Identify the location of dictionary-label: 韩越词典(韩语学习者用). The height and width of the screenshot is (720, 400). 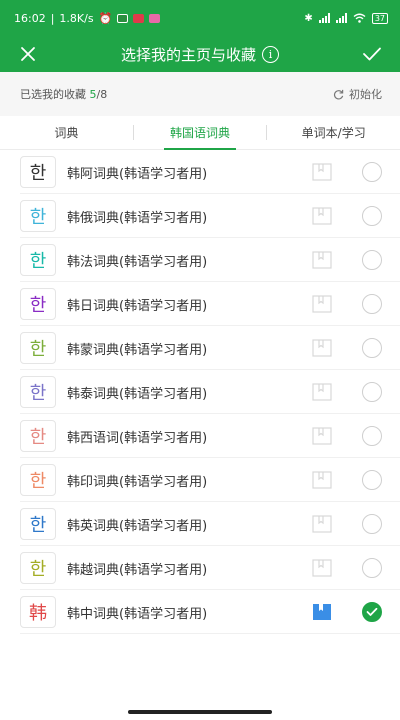
(137, 570).